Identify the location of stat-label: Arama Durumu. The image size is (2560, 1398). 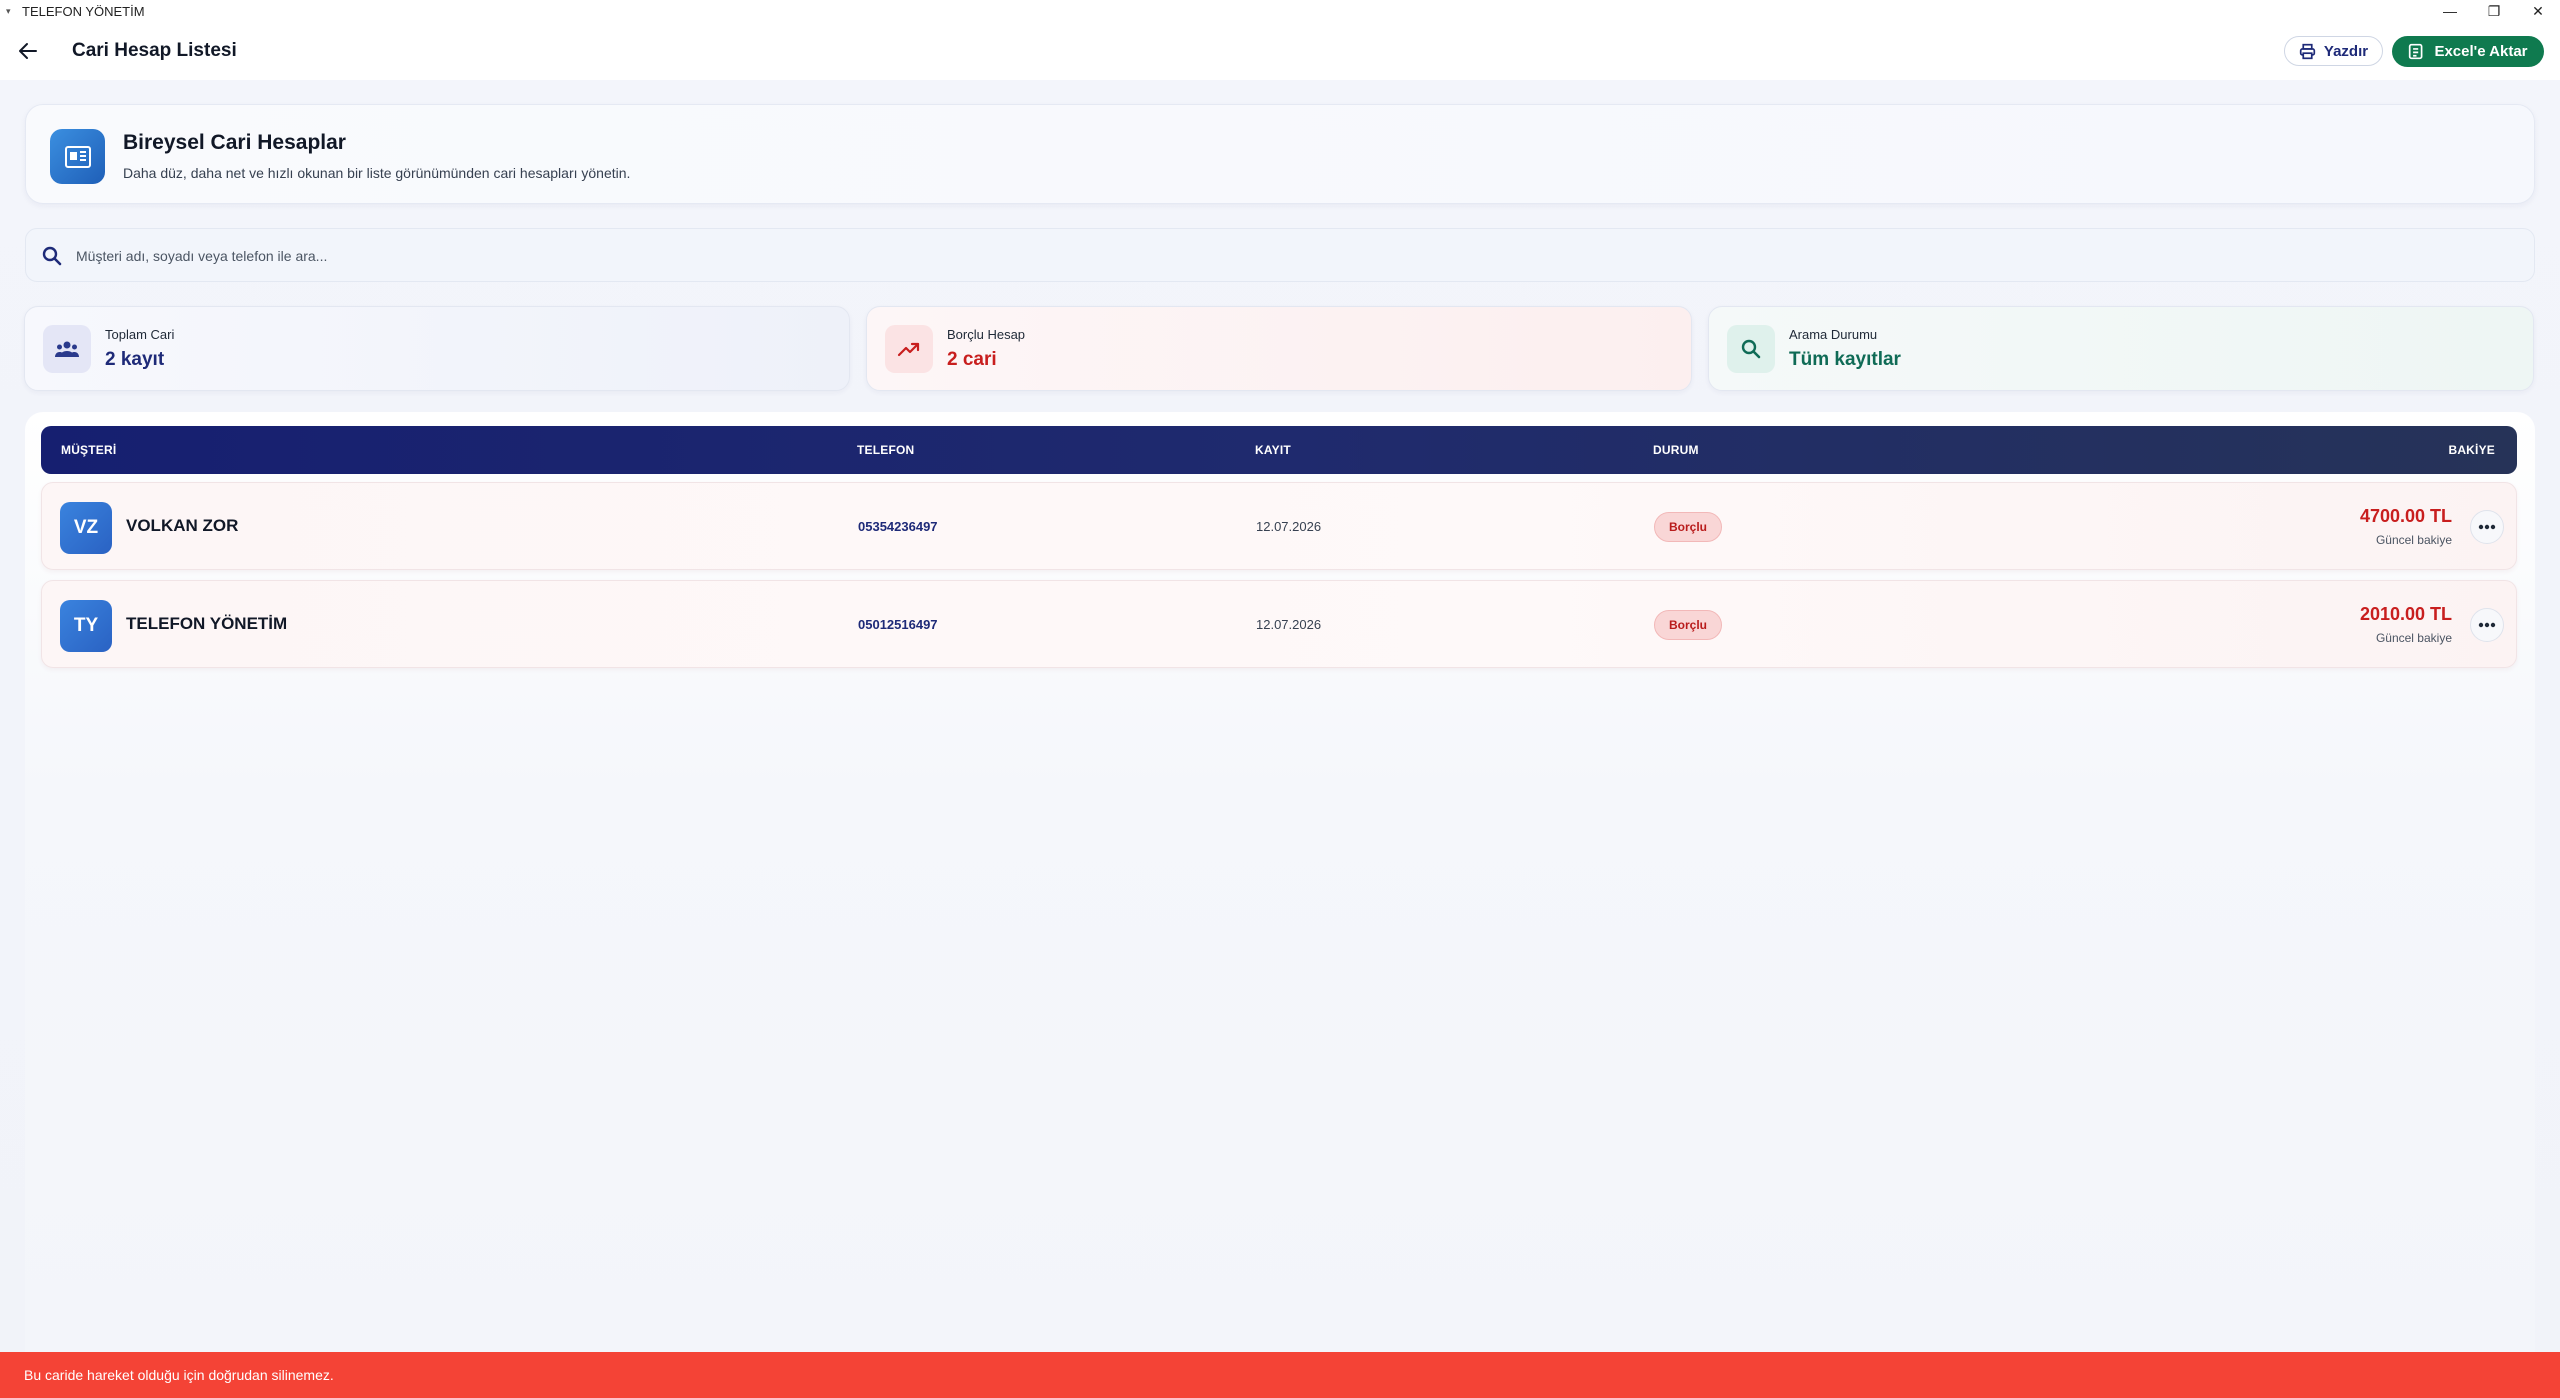
(1833, 334).